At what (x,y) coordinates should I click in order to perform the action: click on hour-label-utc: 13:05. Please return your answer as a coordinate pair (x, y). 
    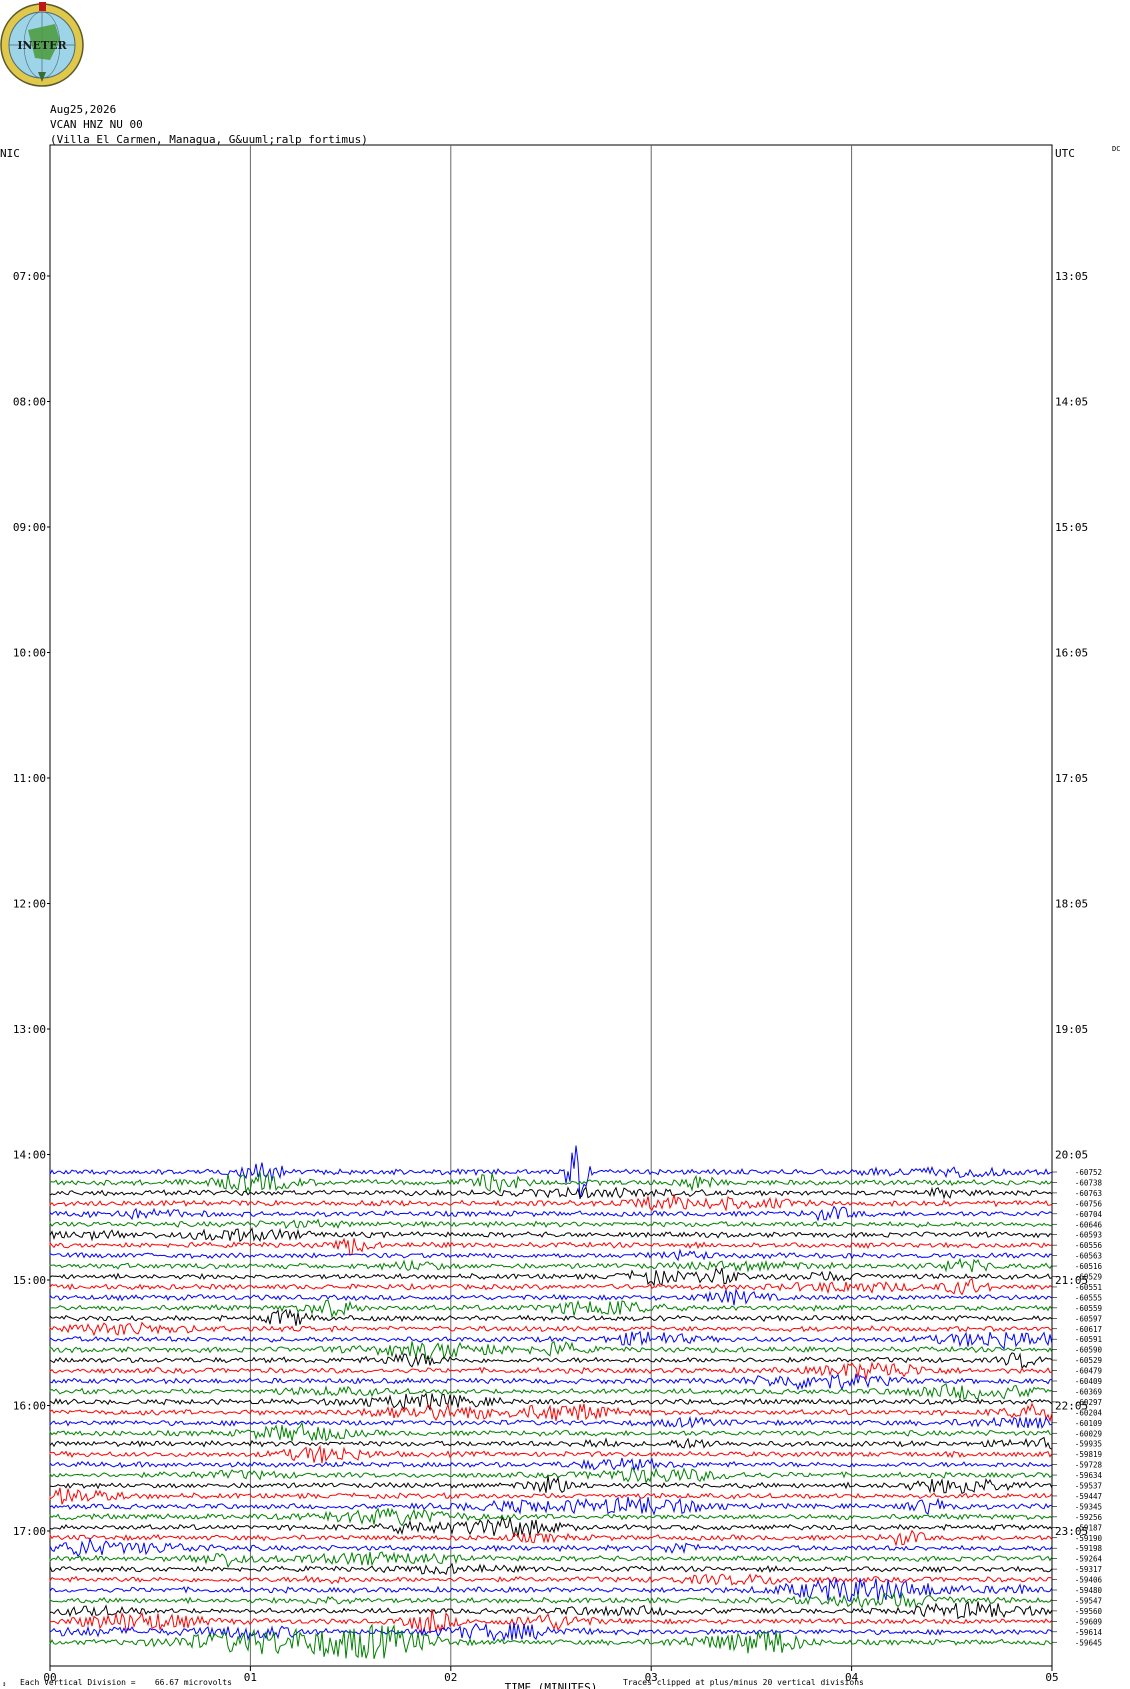
    Looking at the image, I should click on (1071, 276).